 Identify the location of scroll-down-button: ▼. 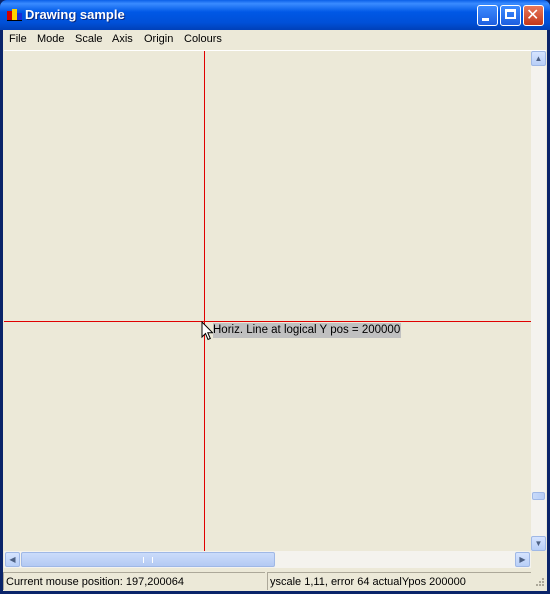
(538, 543).